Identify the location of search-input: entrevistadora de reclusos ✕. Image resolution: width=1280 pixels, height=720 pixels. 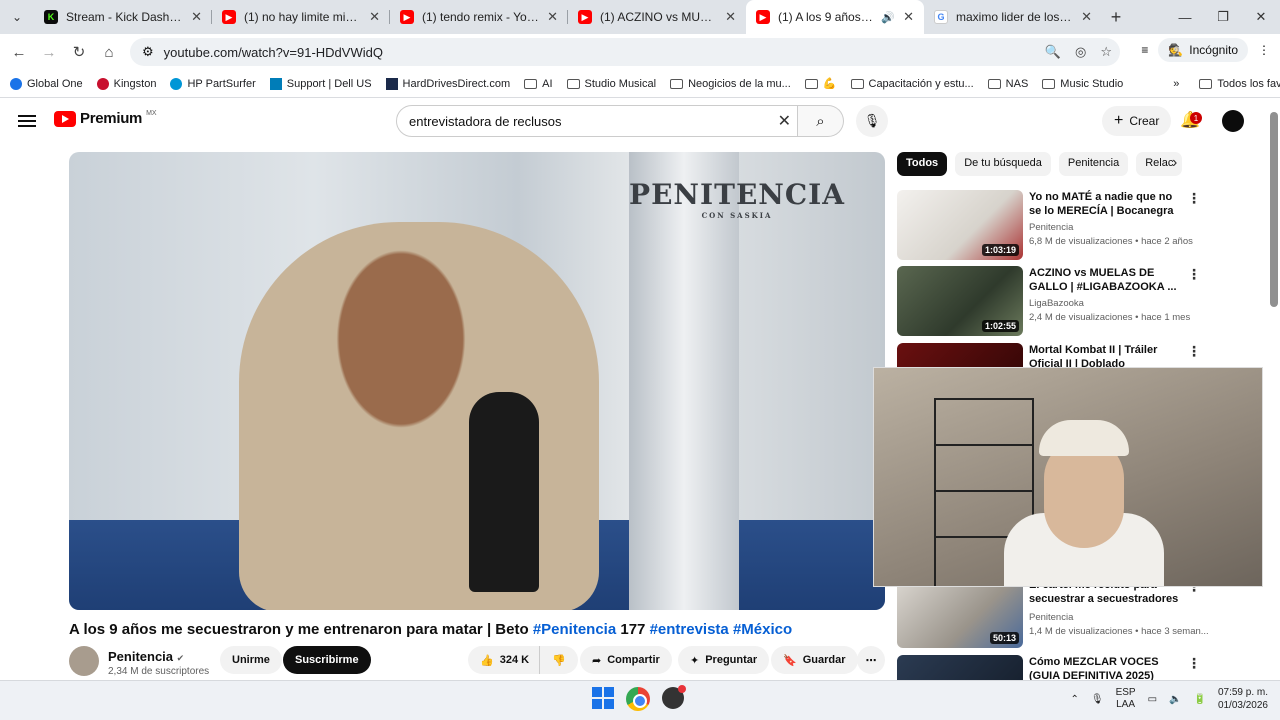
(597, 121).